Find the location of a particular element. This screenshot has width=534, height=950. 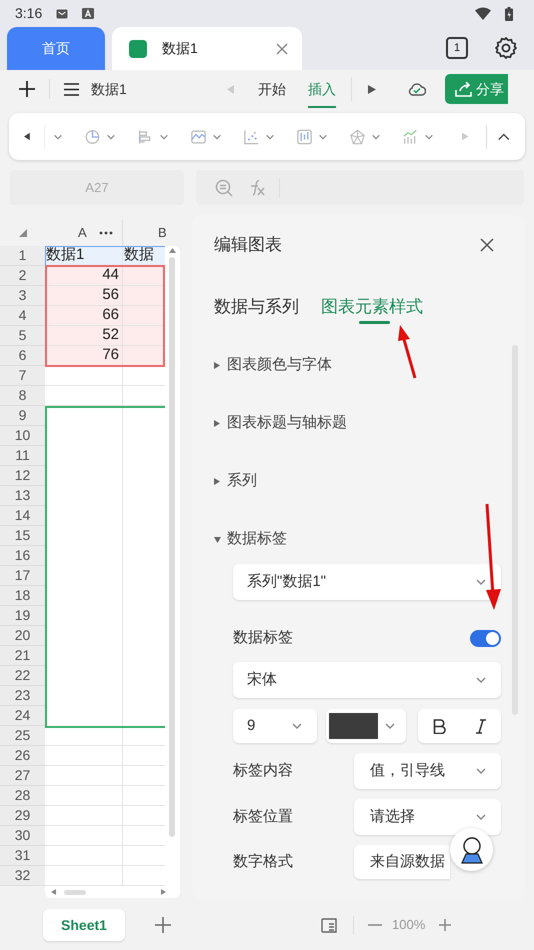

row-number: 10 is located at coordinates (22, 436).